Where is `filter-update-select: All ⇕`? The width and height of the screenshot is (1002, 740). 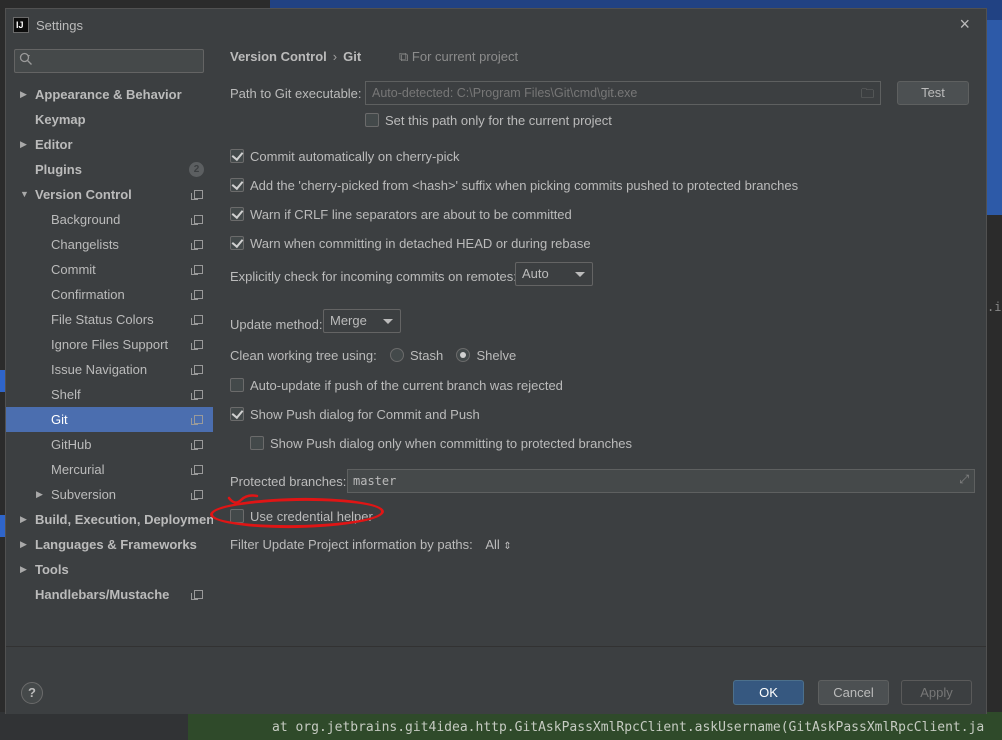 filter-update-select: All ⇕ is located at coordinates (498, 544).